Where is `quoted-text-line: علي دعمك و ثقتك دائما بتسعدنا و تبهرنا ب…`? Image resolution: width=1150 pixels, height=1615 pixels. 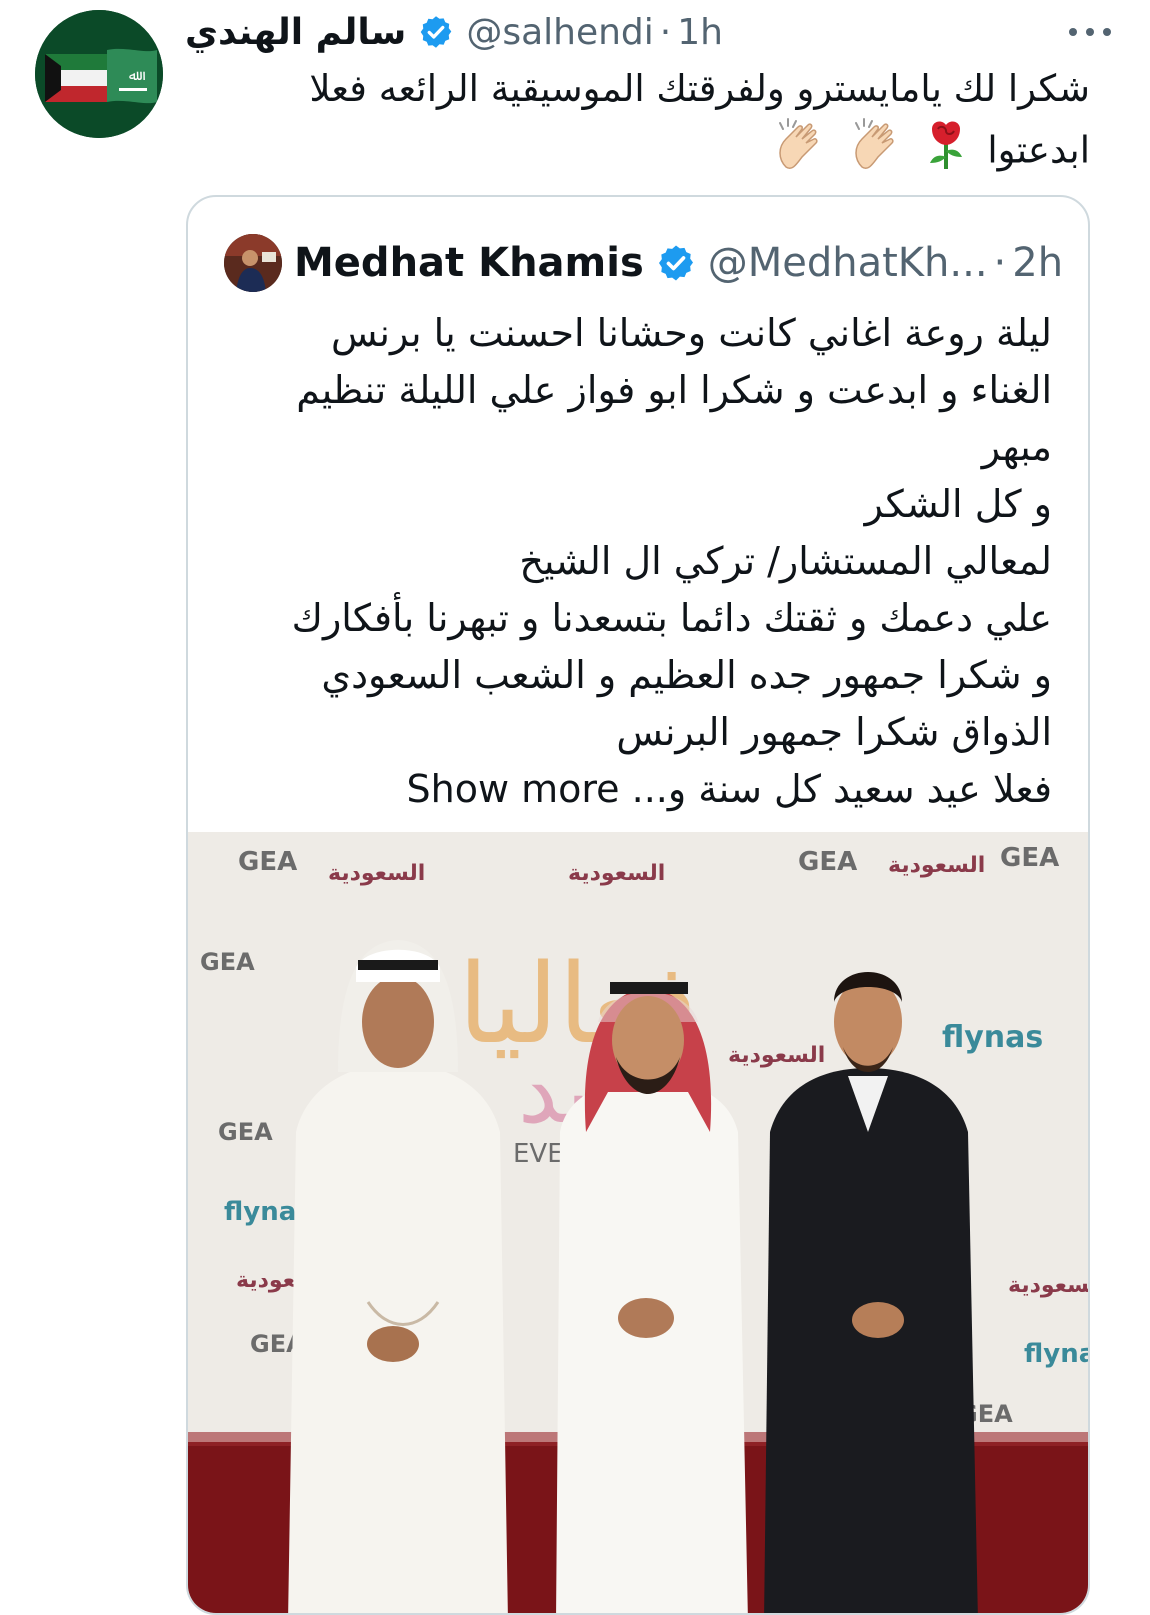
quoted-text-line: علي دعمك و ثقتك دائما بتسعدنا و تبهرنا ب… is located at coordinates (671, 618).